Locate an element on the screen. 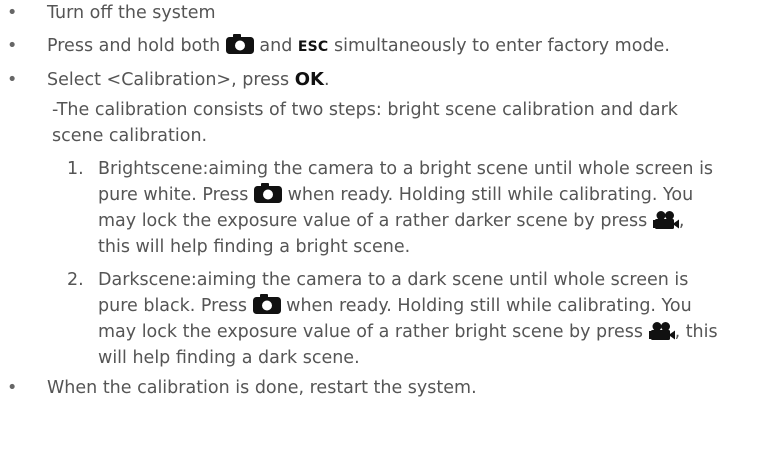  step-number: 2. is located at coordinates (75, 280).